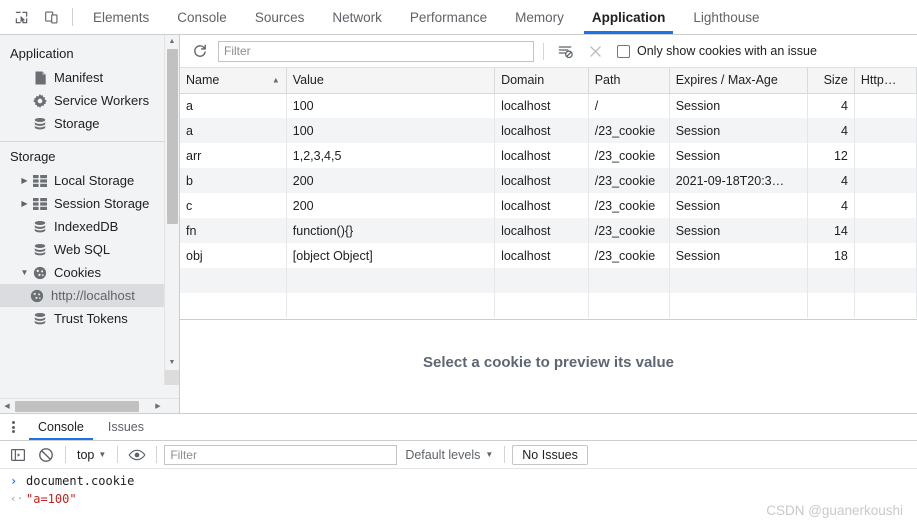 The width and height of the screenshot is (917, 526). What do you see at coordinates (89, 249) in the screenshot?
I see `sidebar-item-web-sql: ▶ Web SQL` at bounding box center [89, 249].